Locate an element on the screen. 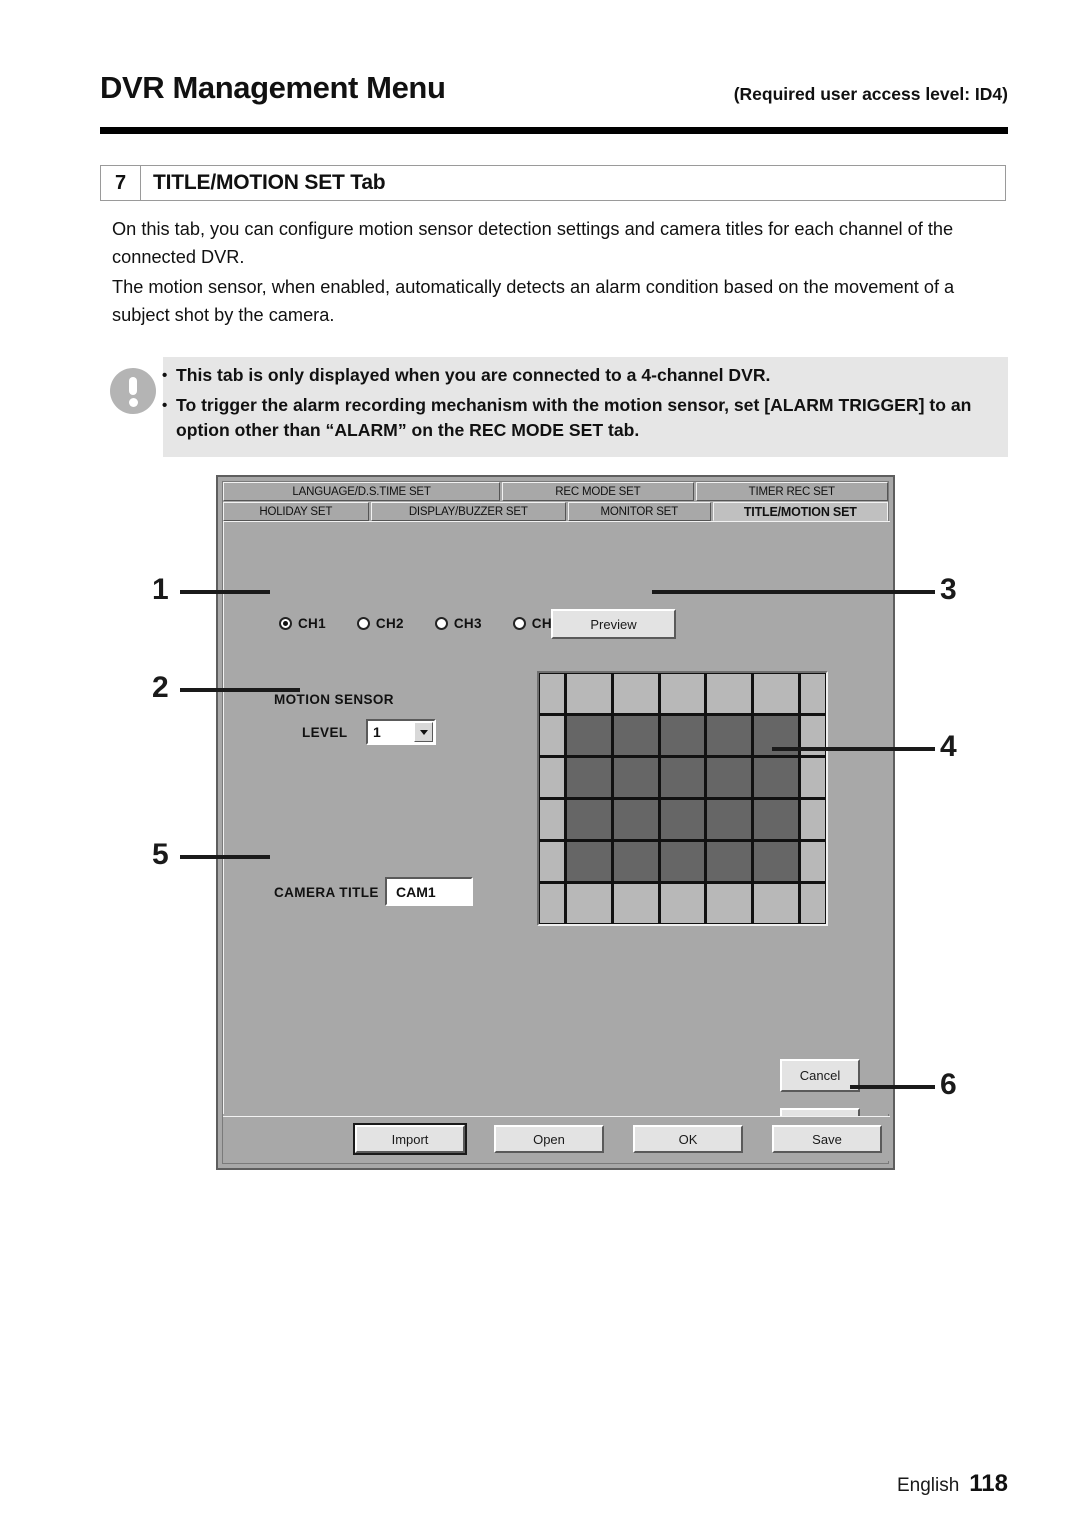 The image size is (1080, 1529). access-level-note: (Required user access level: ID4) is located at coordinates (870, 94).